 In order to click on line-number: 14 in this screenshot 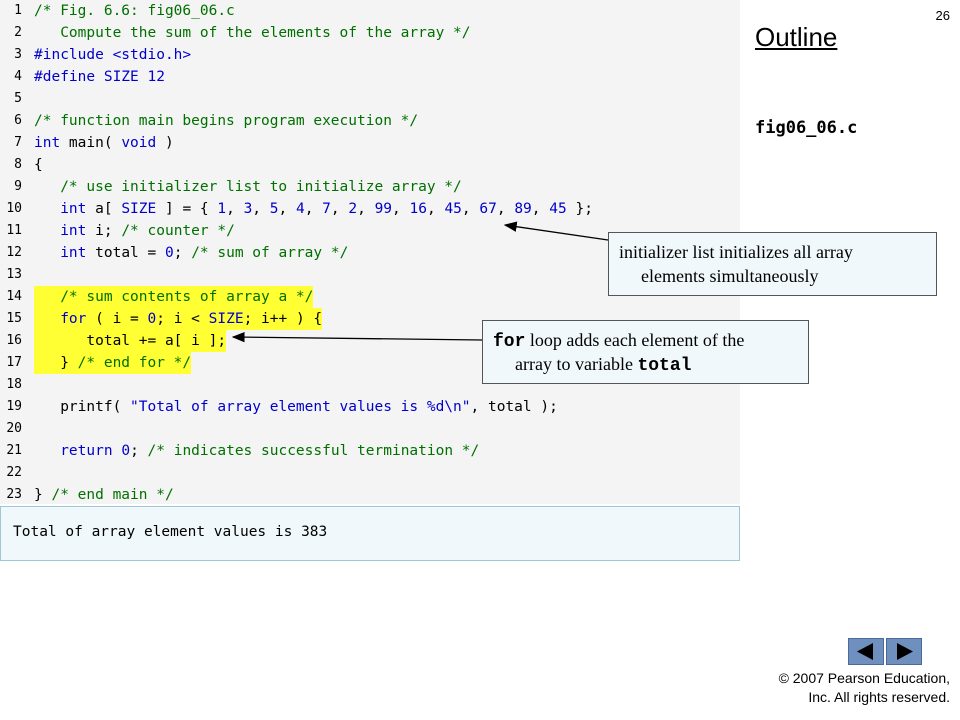, I will do `click(14, 296)`.